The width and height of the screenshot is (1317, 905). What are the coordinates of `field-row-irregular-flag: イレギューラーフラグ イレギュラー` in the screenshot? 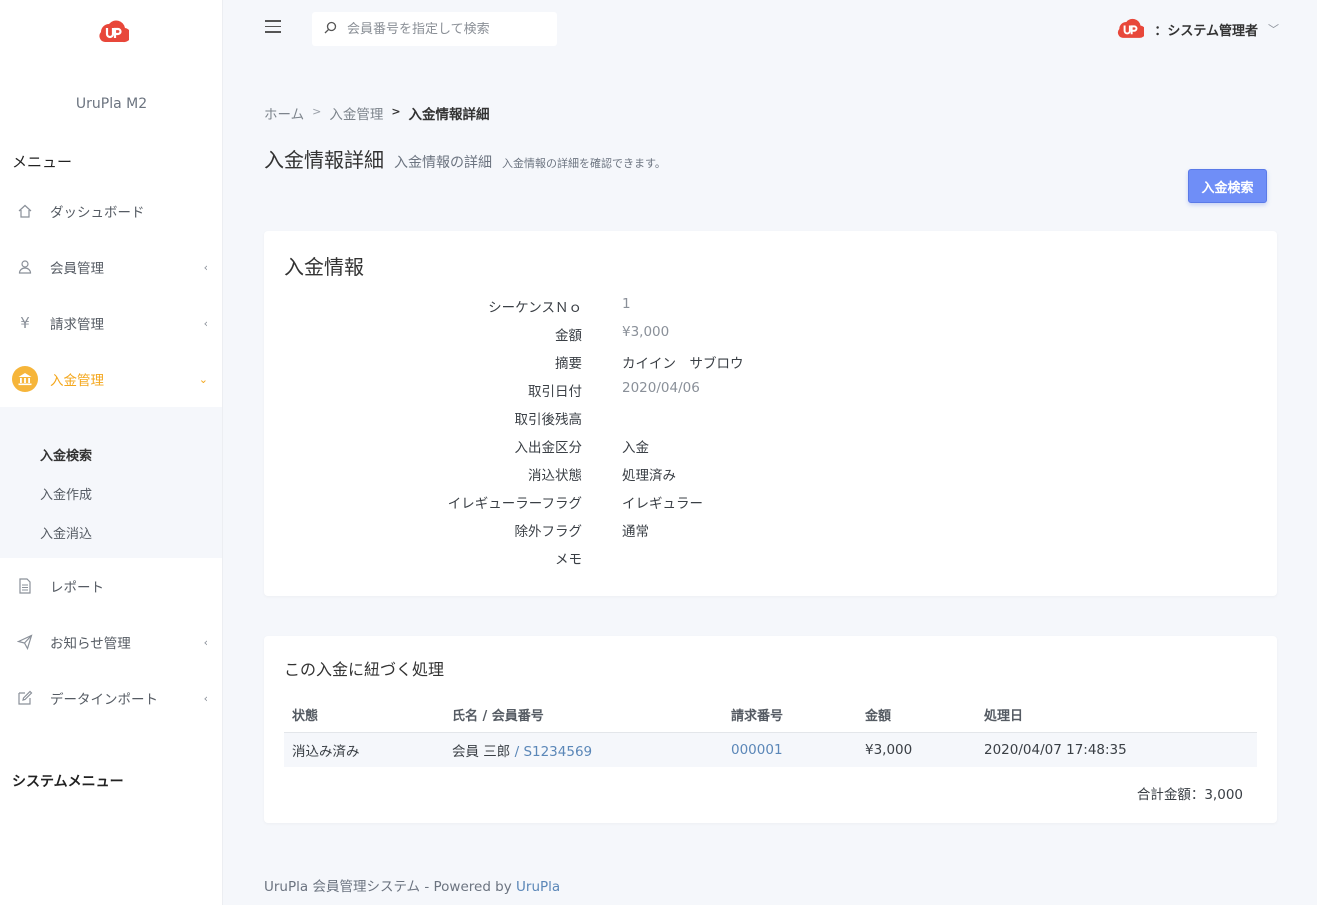 It's located at (770, 503).